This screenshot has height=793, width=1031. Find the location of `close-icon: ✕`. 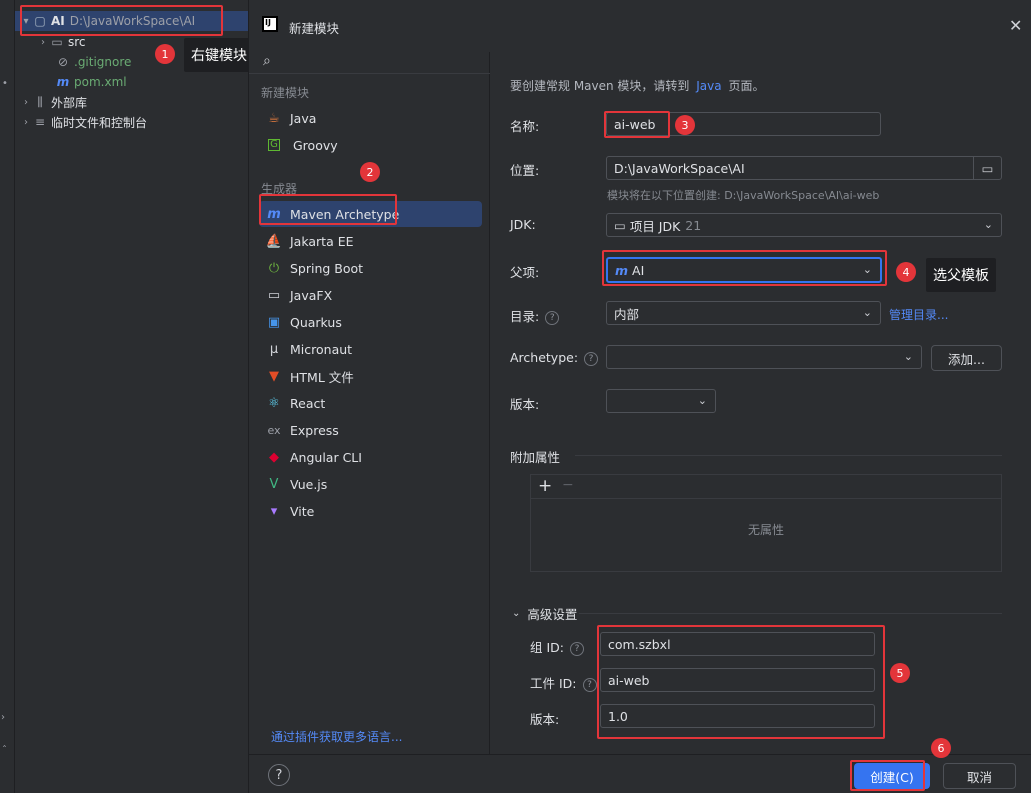

close-icon: ✕ is located at coordinates (1015, 25).